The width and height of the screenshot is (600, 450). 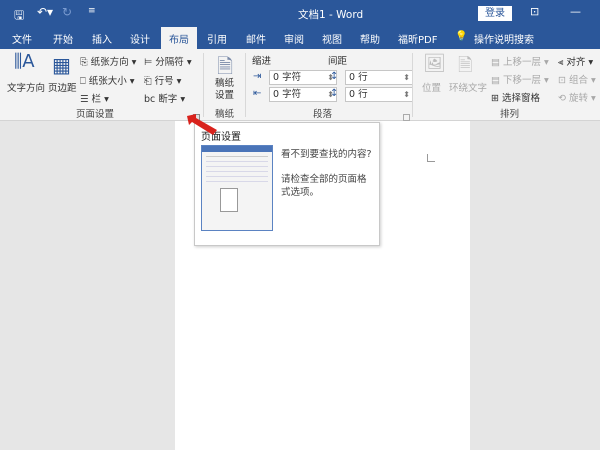 I want to click on indent-label: 缩进, so click(x=262, y=61).